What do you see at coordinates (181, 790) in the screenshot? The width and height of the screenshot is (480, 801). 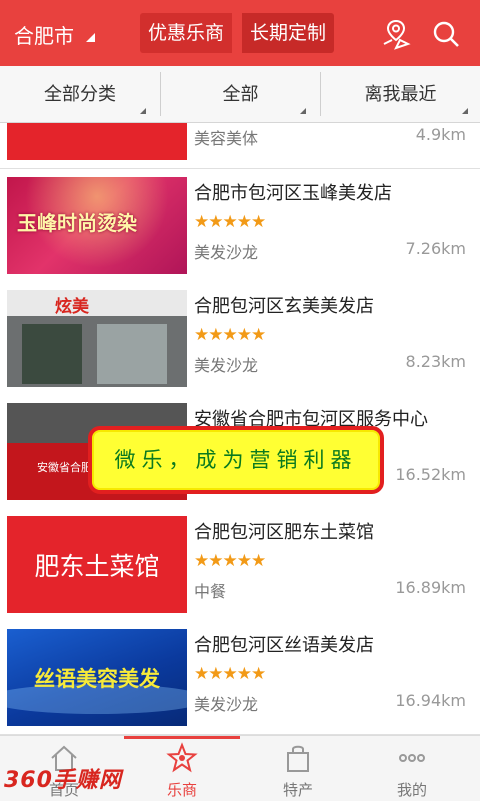 I see `nav-leshang-label: 乐商` at bounding box center [181, 790].